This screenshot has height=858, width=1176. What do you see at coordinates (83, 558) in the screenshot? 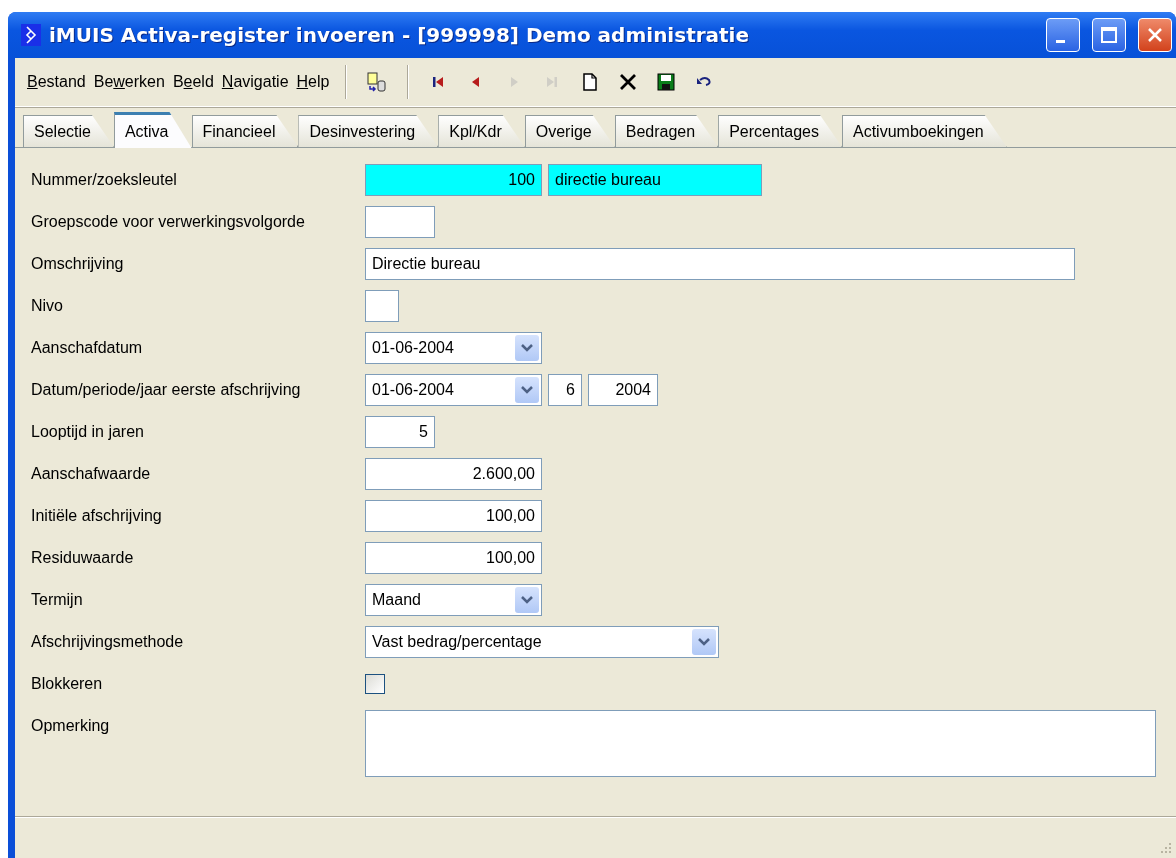
I see `field-label: Residuwaarde` at bounding box center [83, 558].